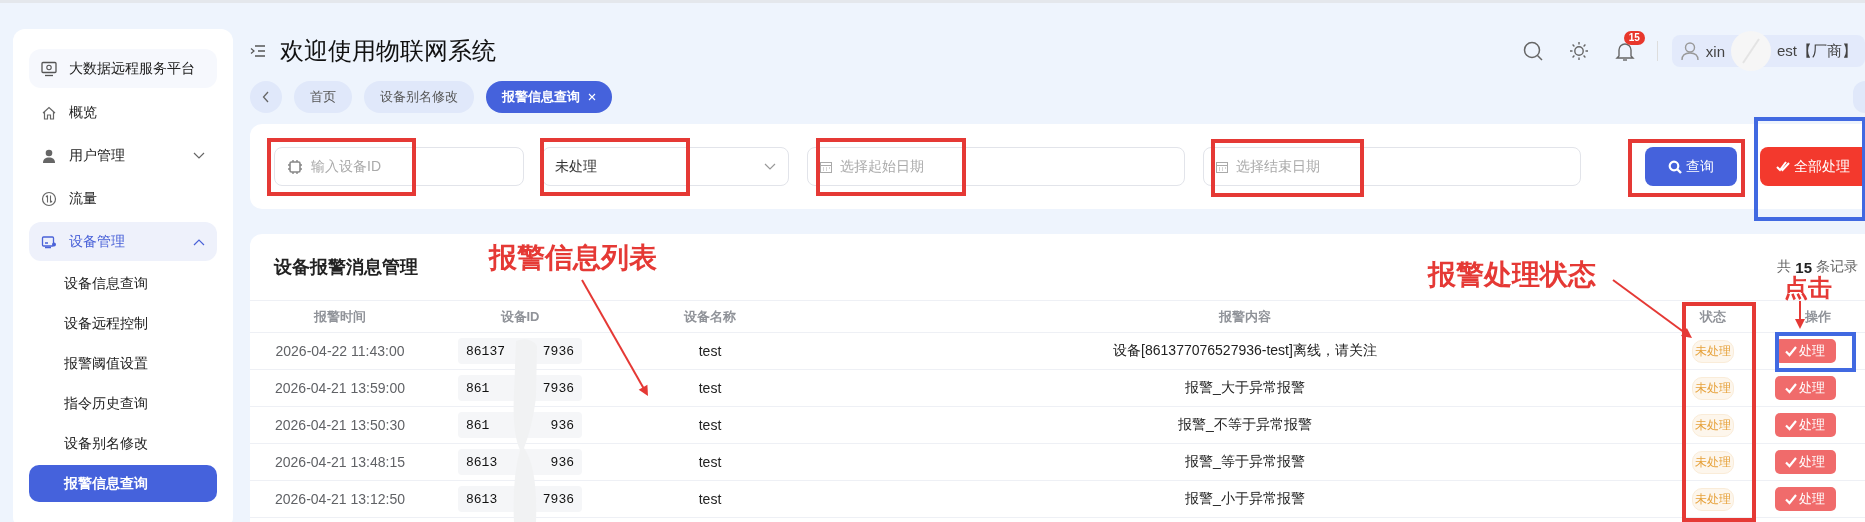 The height and width of the screenshot is (522, 1865). What do you see at coordinates (592, 97) in the screenshot?
I see `close-icon` at bounding box center [592, 97].